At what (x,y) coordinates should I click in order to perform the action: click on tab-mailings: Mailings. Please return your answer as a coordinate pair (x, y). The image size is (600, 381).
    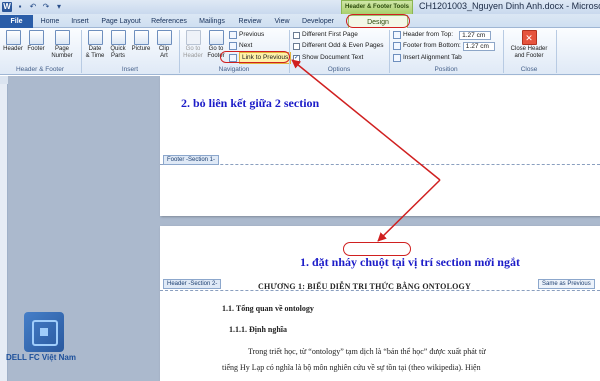
    Looking at the image, I should click on (212, 21).